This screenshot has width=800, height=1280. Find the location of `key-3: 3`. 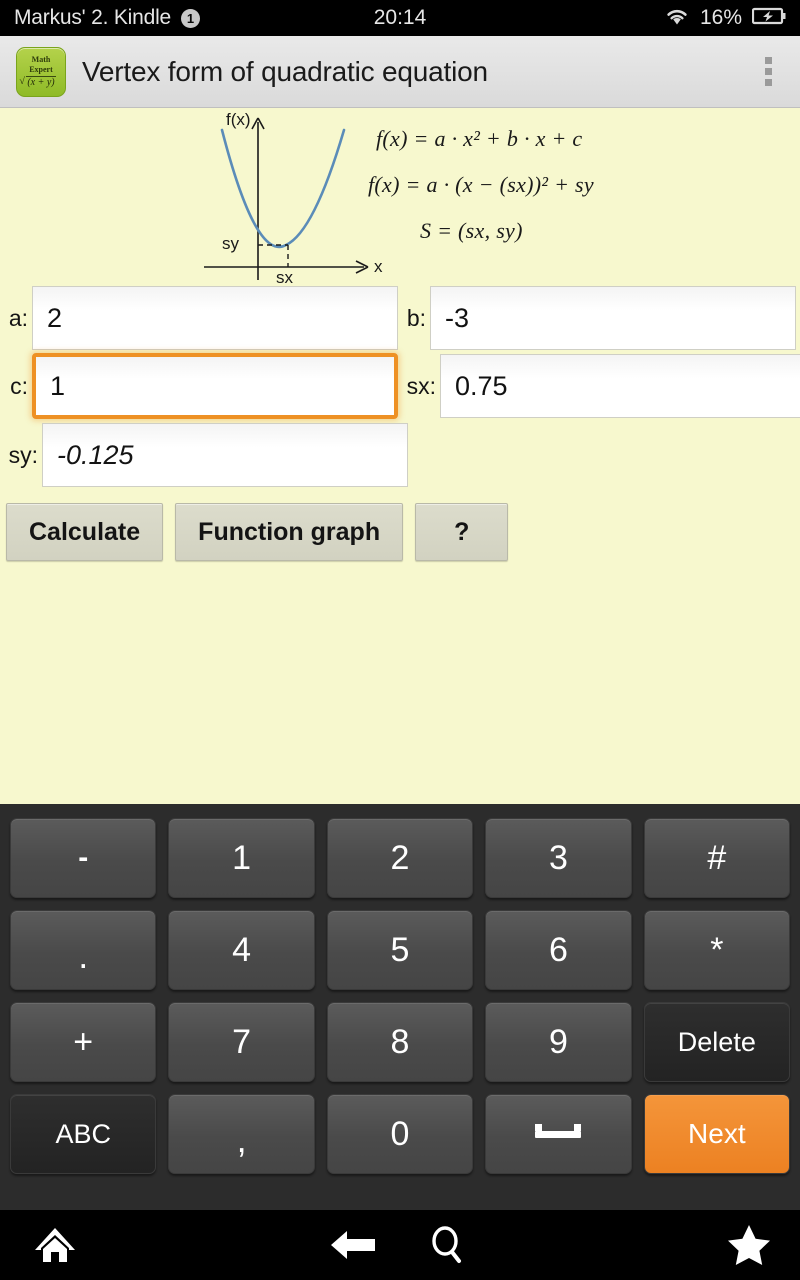

key-3: 3 is located at coordinates (558, 858).